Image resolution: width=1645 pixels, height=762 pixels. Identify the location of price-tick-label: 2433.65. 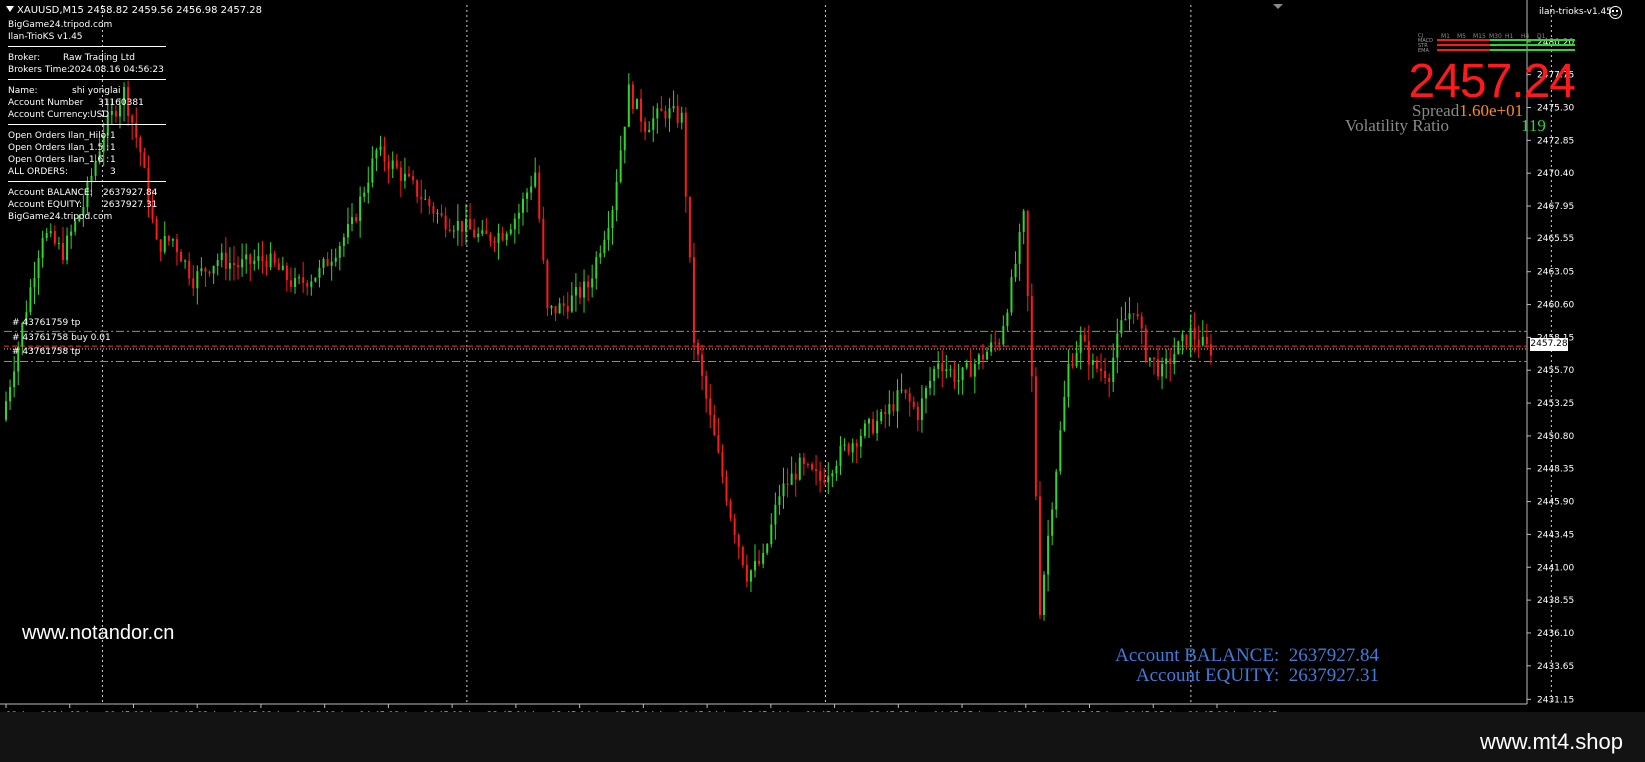
(1555, 667).